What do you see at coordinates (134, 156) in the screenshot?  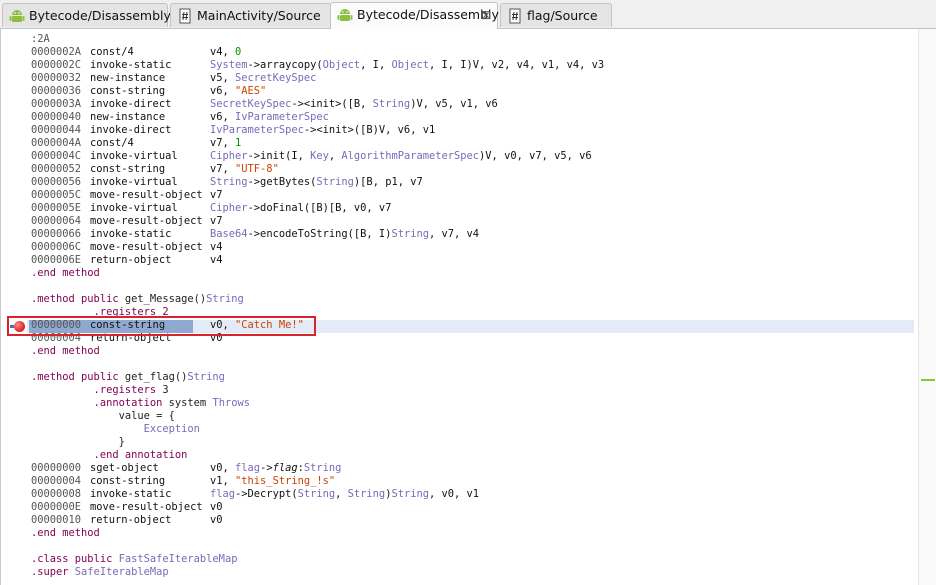 I see `opcode: invoke-virtual` at bounding box center [134, 156].